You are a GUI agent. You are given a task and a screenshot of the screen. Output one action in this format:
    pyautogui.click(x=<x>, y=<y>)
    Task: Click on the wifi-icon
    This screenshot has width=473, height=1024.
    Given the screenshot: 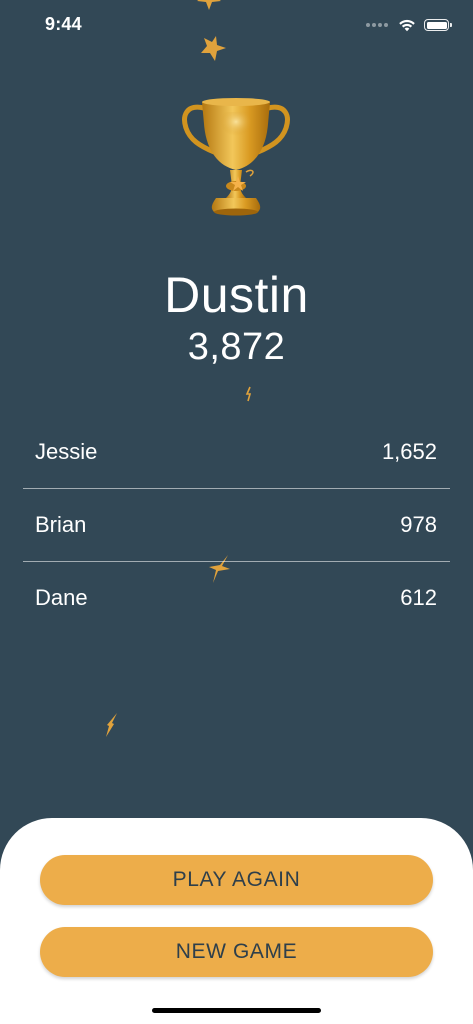 What is the action you would take?
    pyautogui.click(x=407, y=25)
    